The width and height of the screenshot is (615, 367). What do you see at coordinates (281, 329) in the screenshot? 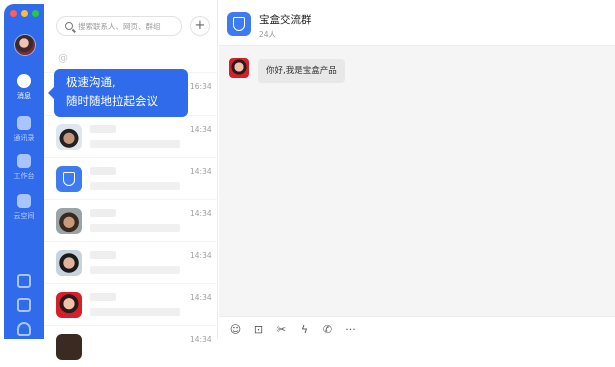
I see `scissors-icon: ✂` at bounding box center [281, 329].